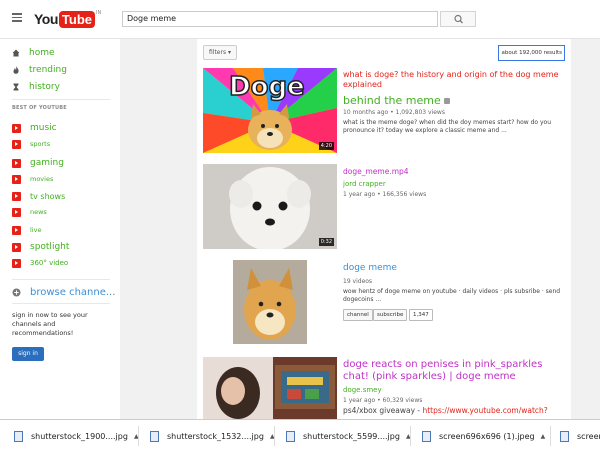  Describe the element at coordinates (390, 315) in the screenshot. I see `subscribe-button: subscribe` at that location.